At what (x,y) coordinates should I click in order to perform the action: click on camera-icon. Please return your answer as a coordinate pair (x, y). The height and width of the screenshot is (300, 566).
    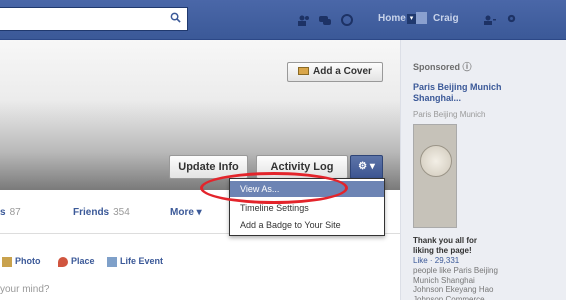
    Looking at the image, I should click on (304, 71).